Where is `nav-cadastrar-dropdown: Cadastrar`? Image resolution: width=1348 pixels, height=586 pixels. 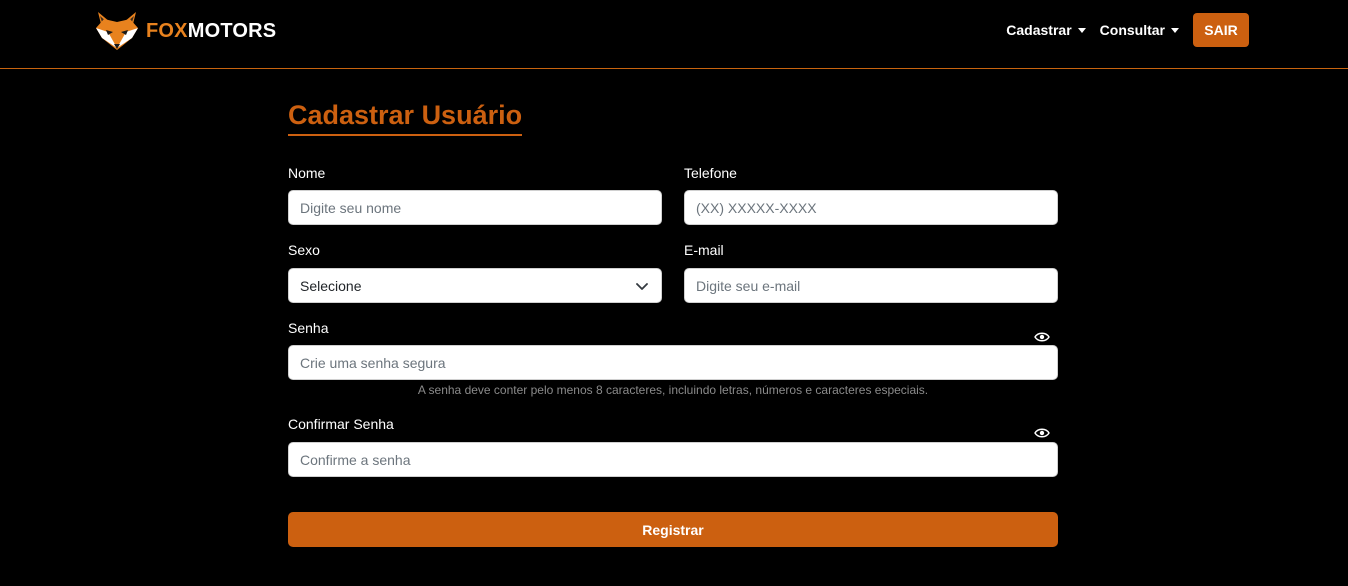 nav-cadastrar-dropdown: Cadastrar is located at coordinates (1046, 30).